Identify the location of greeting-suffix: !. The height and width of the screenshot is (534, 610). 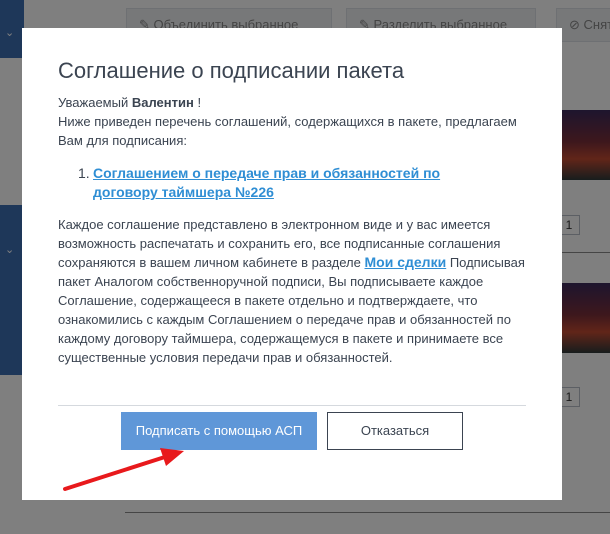
(199, 102).